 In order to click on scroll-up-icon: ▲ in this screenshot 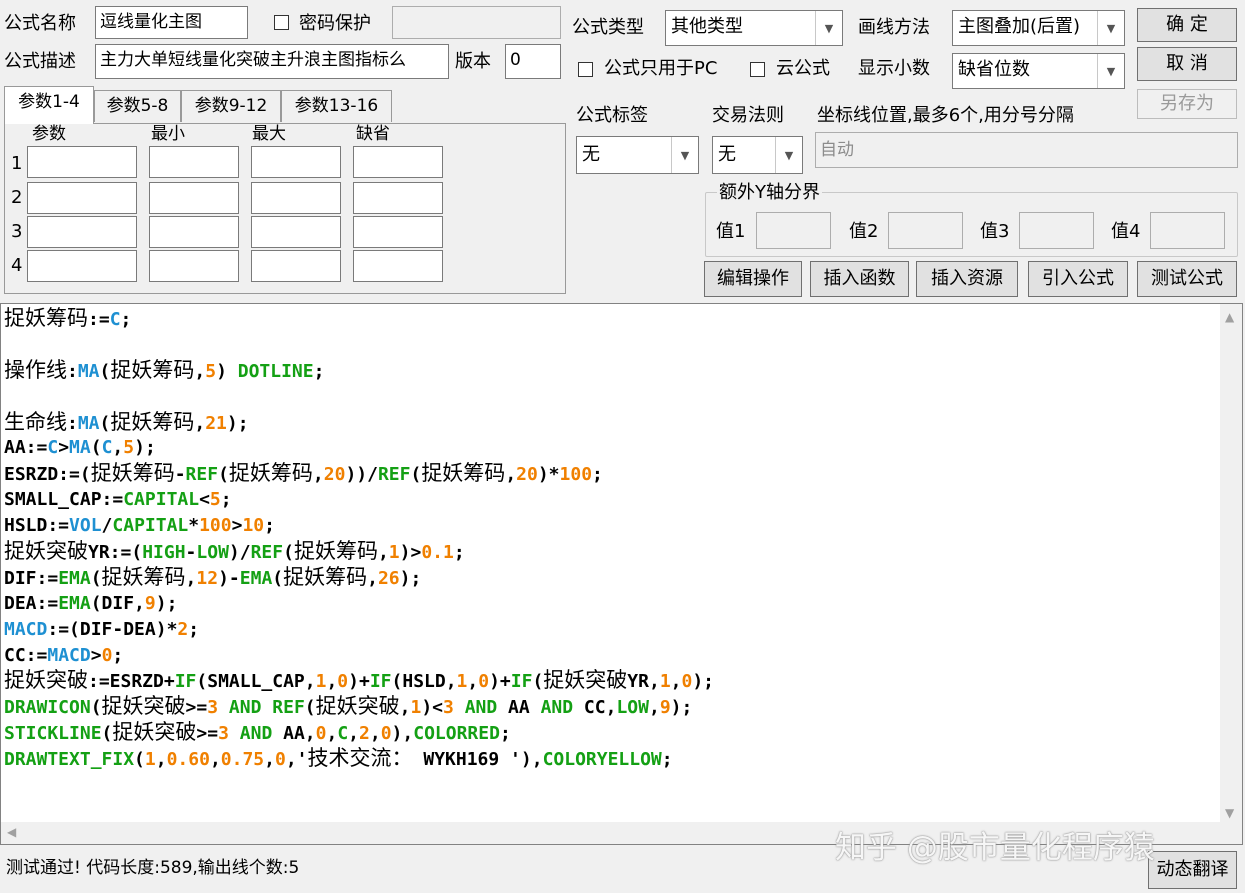, I will do `click(1229, 317)`.